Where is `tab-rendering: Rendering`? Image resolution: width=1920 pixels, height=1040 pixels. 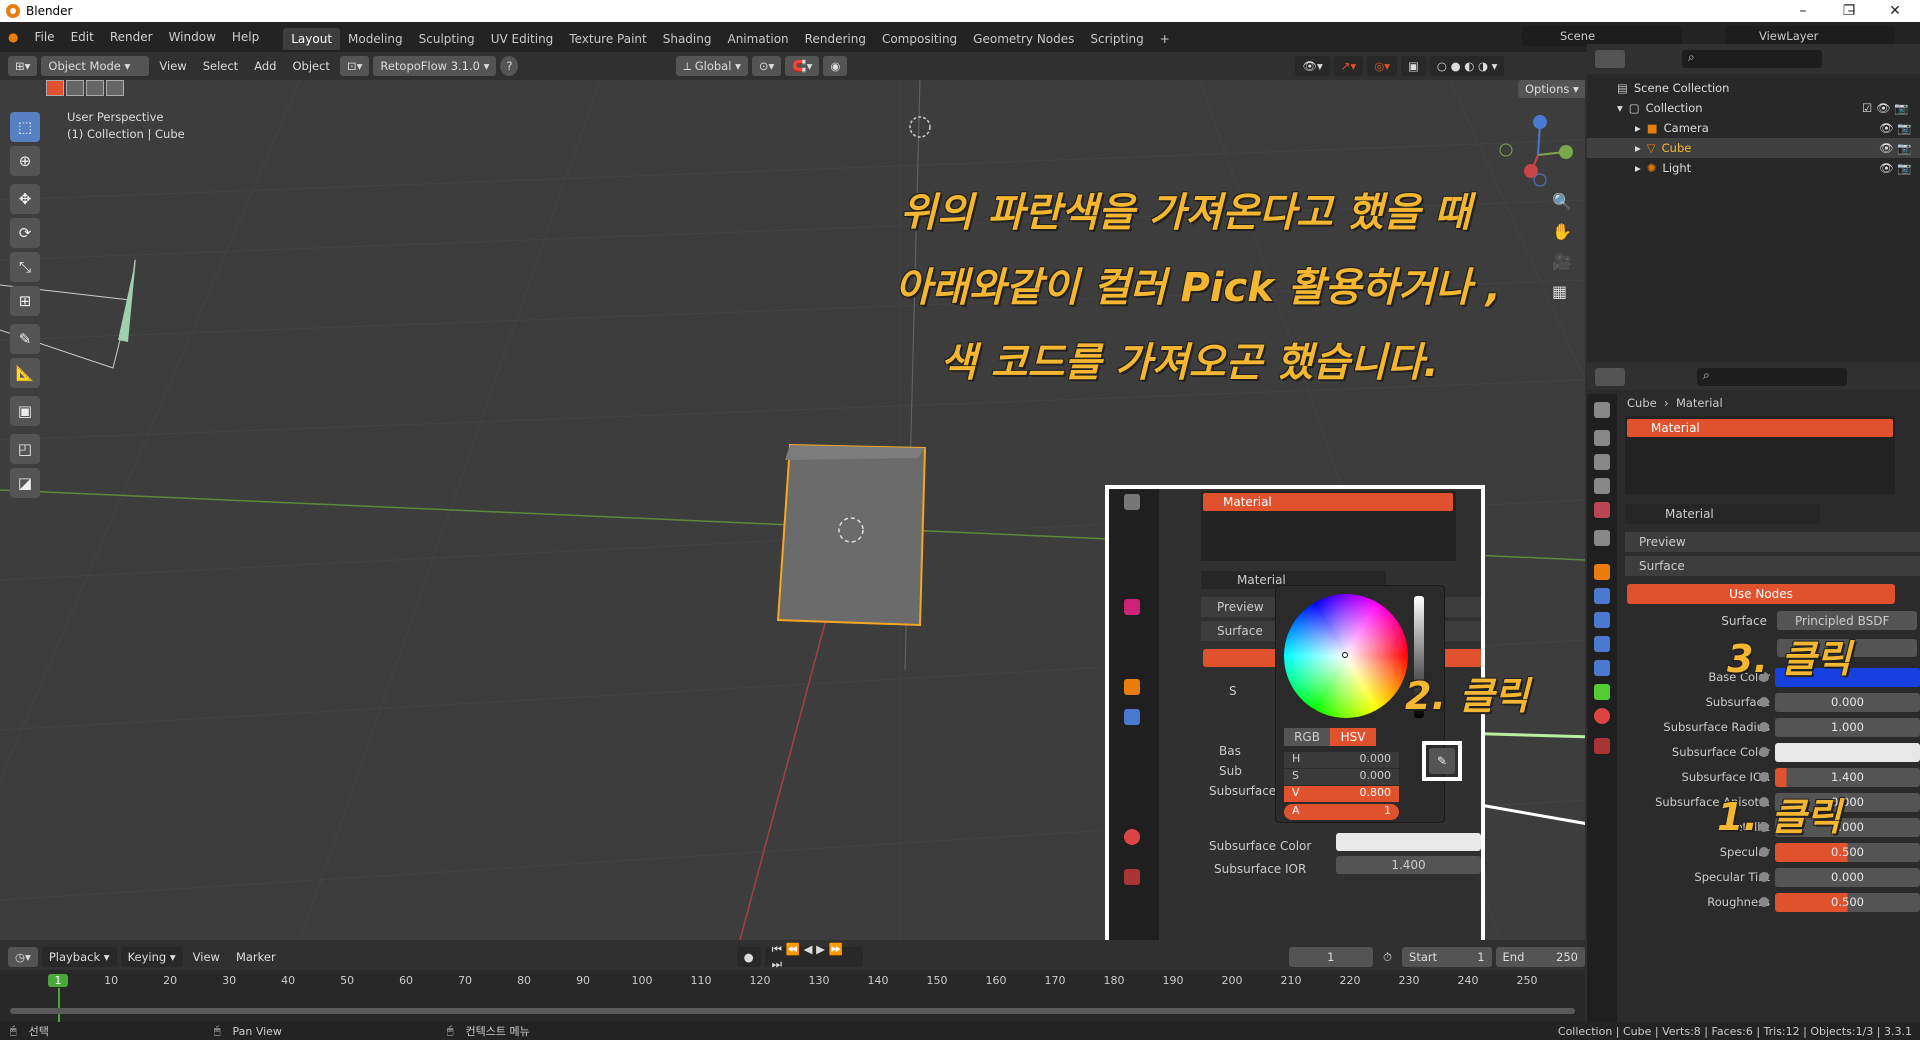 tab-rendering: Rendering is located at coordinates (835, 39).